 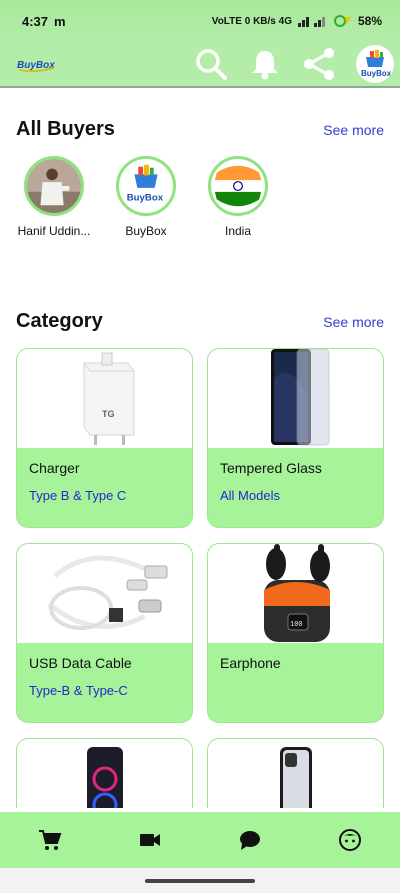 I want to click on category-card: TG Charger Type B & Type C, so click(x=104, y=438).